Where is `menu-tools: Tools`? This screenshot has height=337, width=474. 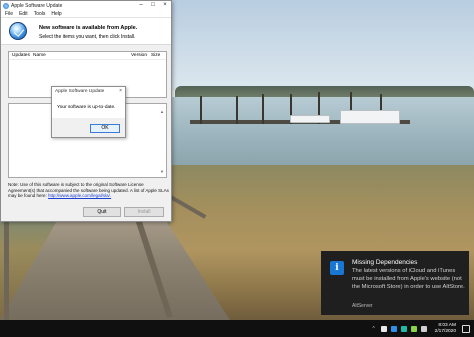 menu-tools: Tools is located at coordinates (40, 14).